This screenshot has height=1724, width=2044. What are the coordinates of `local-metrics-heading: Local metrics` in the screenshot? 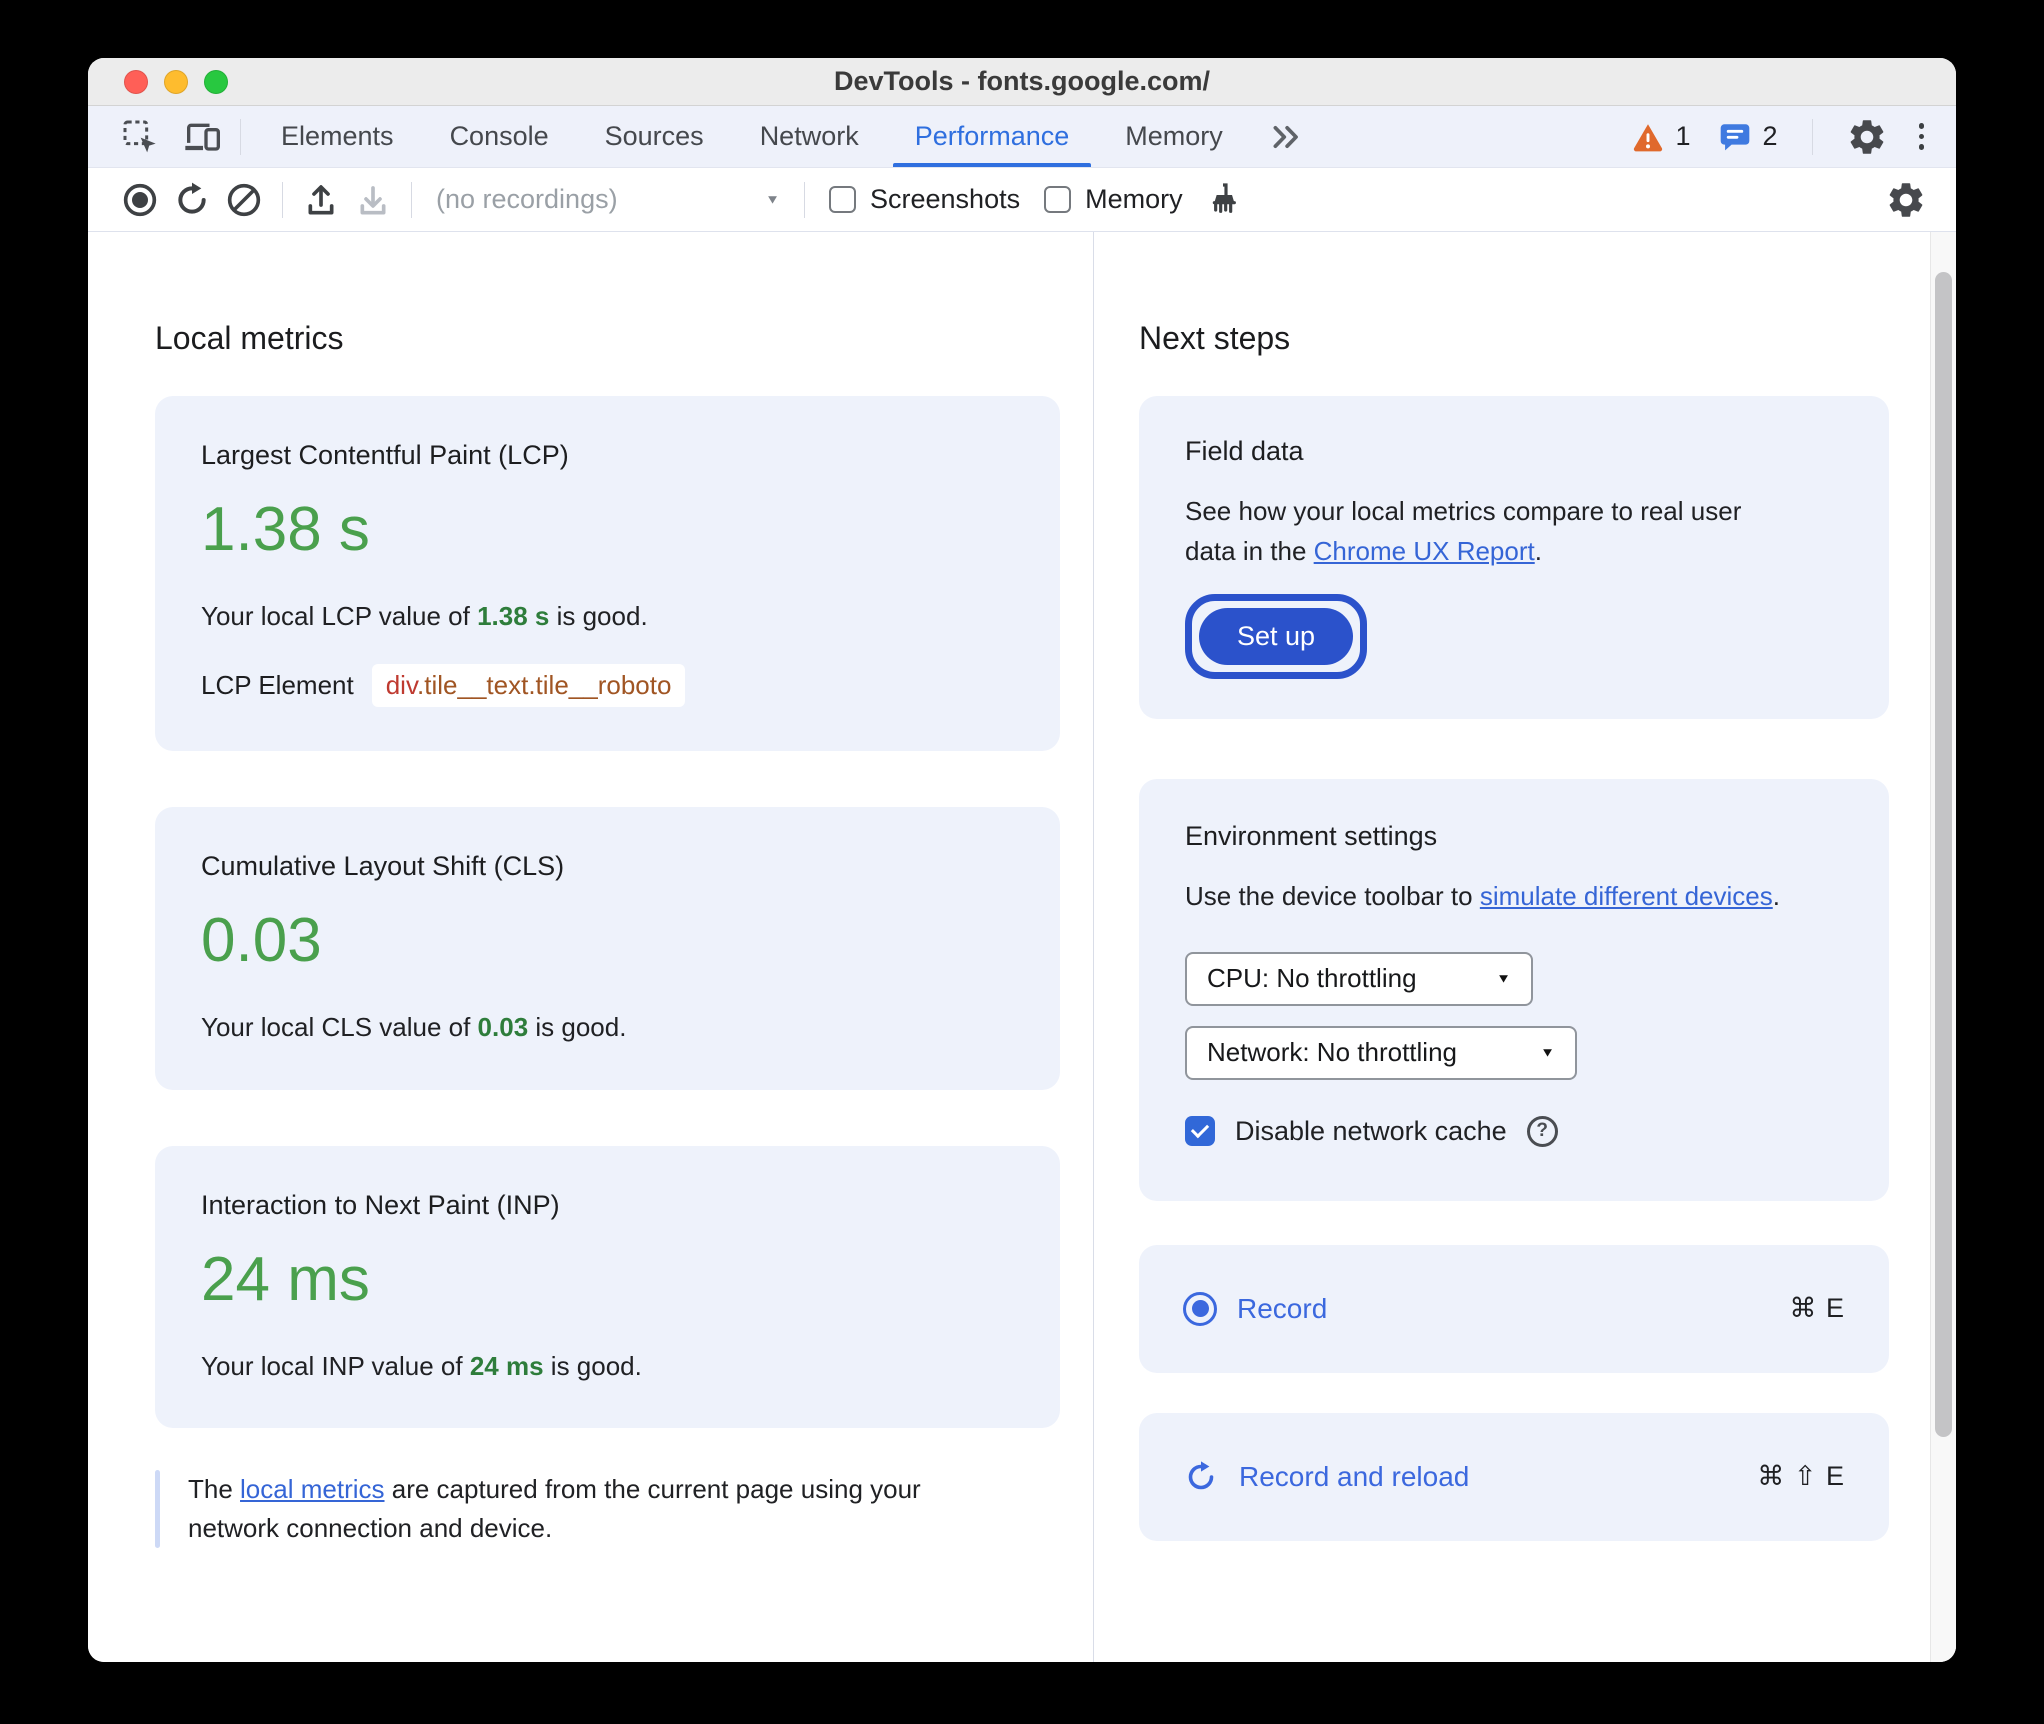 It's located at (249, 338).